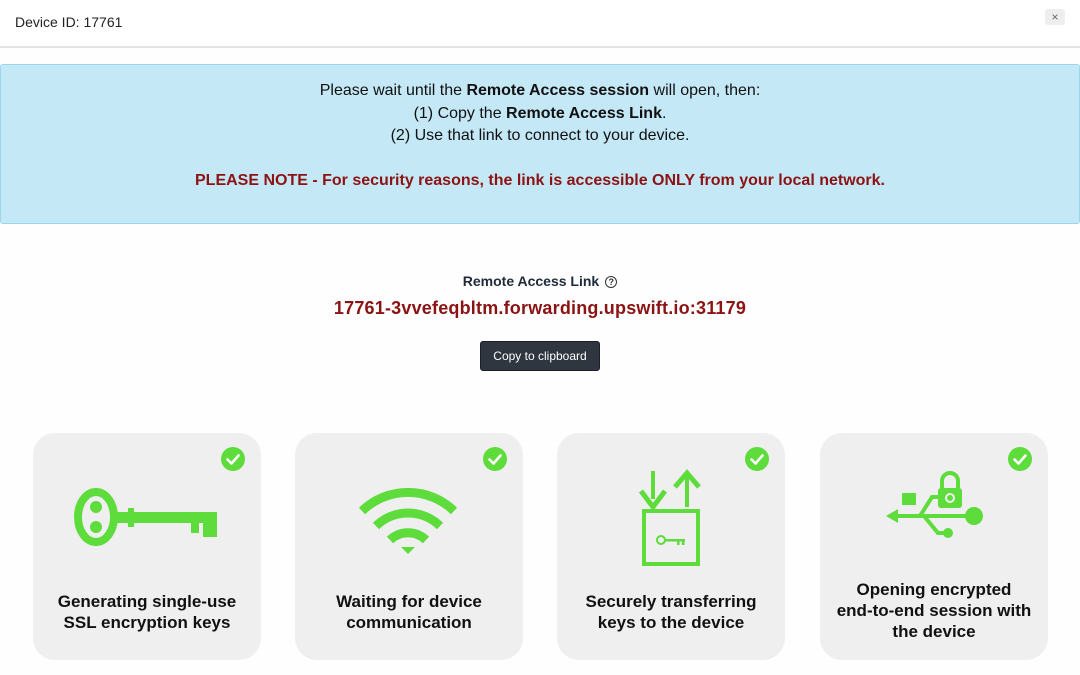  What do you see at coordinates (460, 113) in the screenshot?
I see `alert-line-2-text: (1) Copy the` at bounding box center [460, 113].